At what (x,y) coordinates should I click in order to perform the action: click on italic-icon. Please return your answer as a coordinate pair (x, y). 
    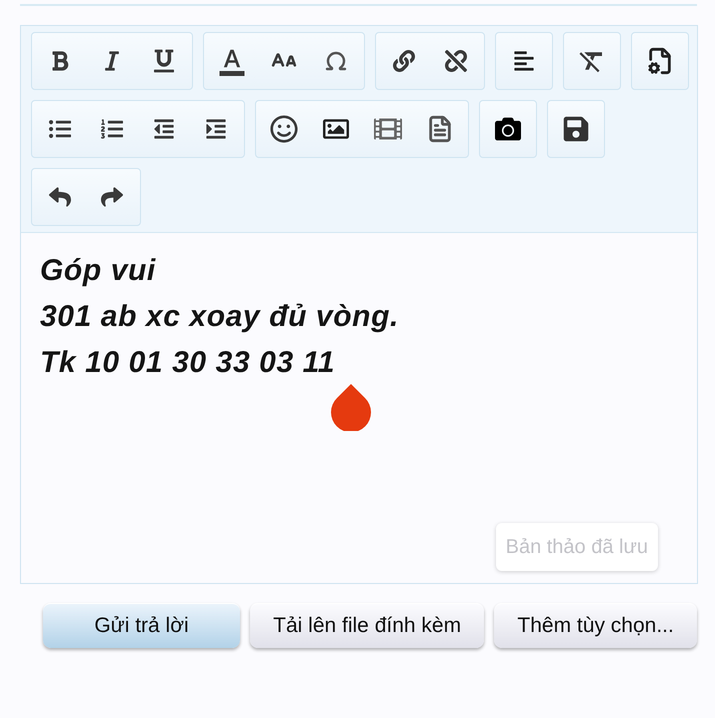
    Looking at the image, I should click on (112, 61).